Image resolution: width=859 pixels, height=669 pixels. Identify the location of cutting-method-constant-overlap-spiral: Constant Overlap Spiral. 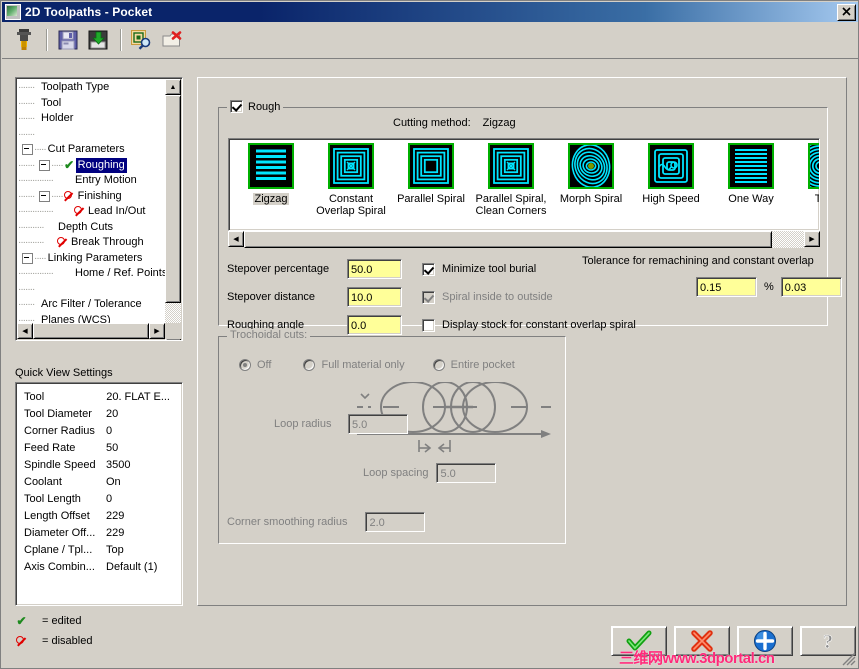
(351, 180).